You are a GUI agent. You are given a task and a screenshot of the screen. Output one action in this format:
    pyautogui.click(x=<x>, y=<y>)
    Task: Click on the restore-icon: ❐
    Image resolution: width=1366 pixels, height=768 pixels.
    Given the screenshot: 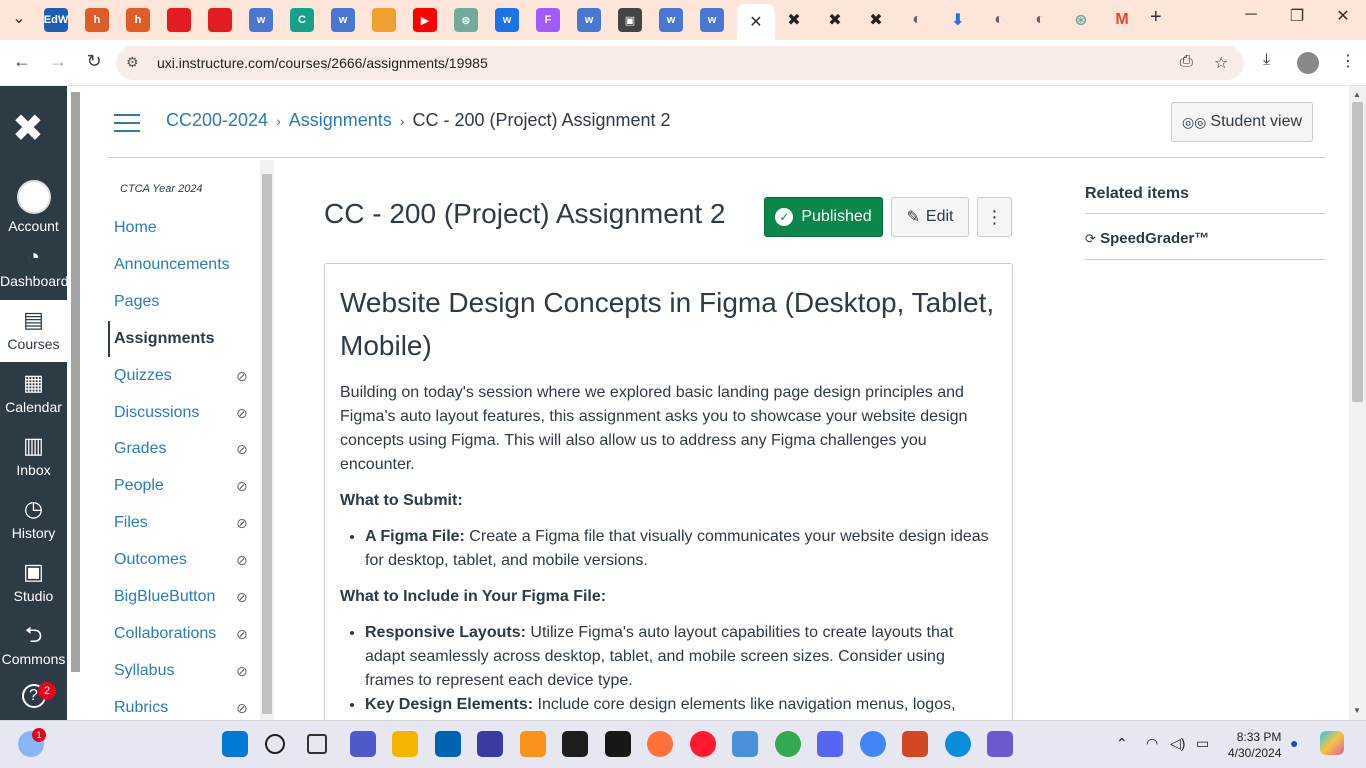 What is the action you would take?
    pyautogui.click(x=1297, y=16)
    